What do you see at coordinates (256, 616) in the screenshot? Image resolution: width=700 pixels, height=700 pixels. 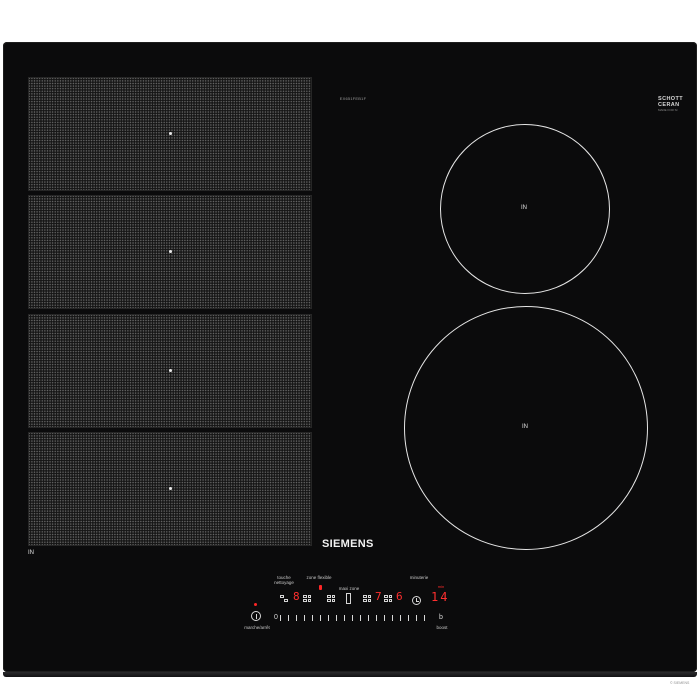 I see `power-button-icon` at bounding box center [256, 616].